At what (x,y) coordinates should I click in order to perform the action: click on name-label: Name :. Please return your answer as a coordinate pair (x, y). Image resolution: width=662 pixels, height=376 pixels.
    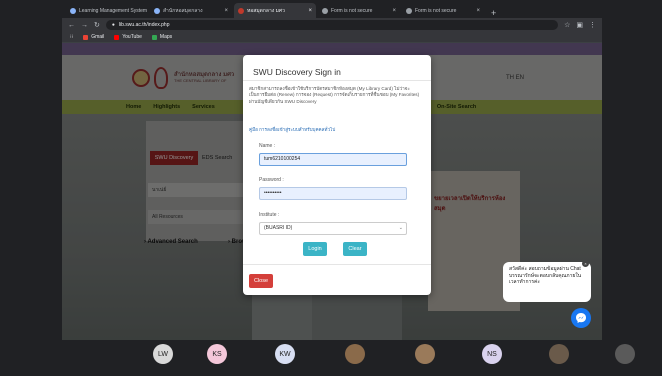
    Looking at the image, I should click on (267, 146).